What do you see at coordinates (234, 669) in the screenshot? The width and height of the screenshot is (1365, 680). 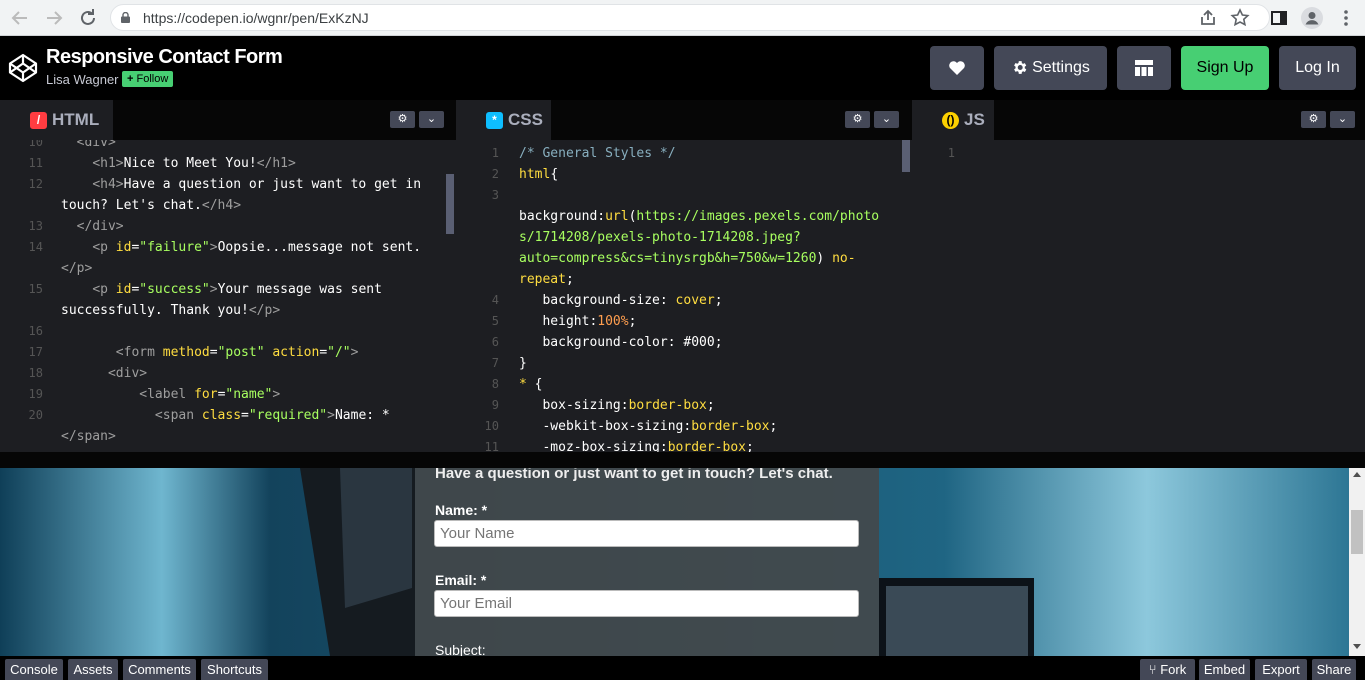 I see `shortcuts-button: Shortcuts` at bounding box center [234, 669].